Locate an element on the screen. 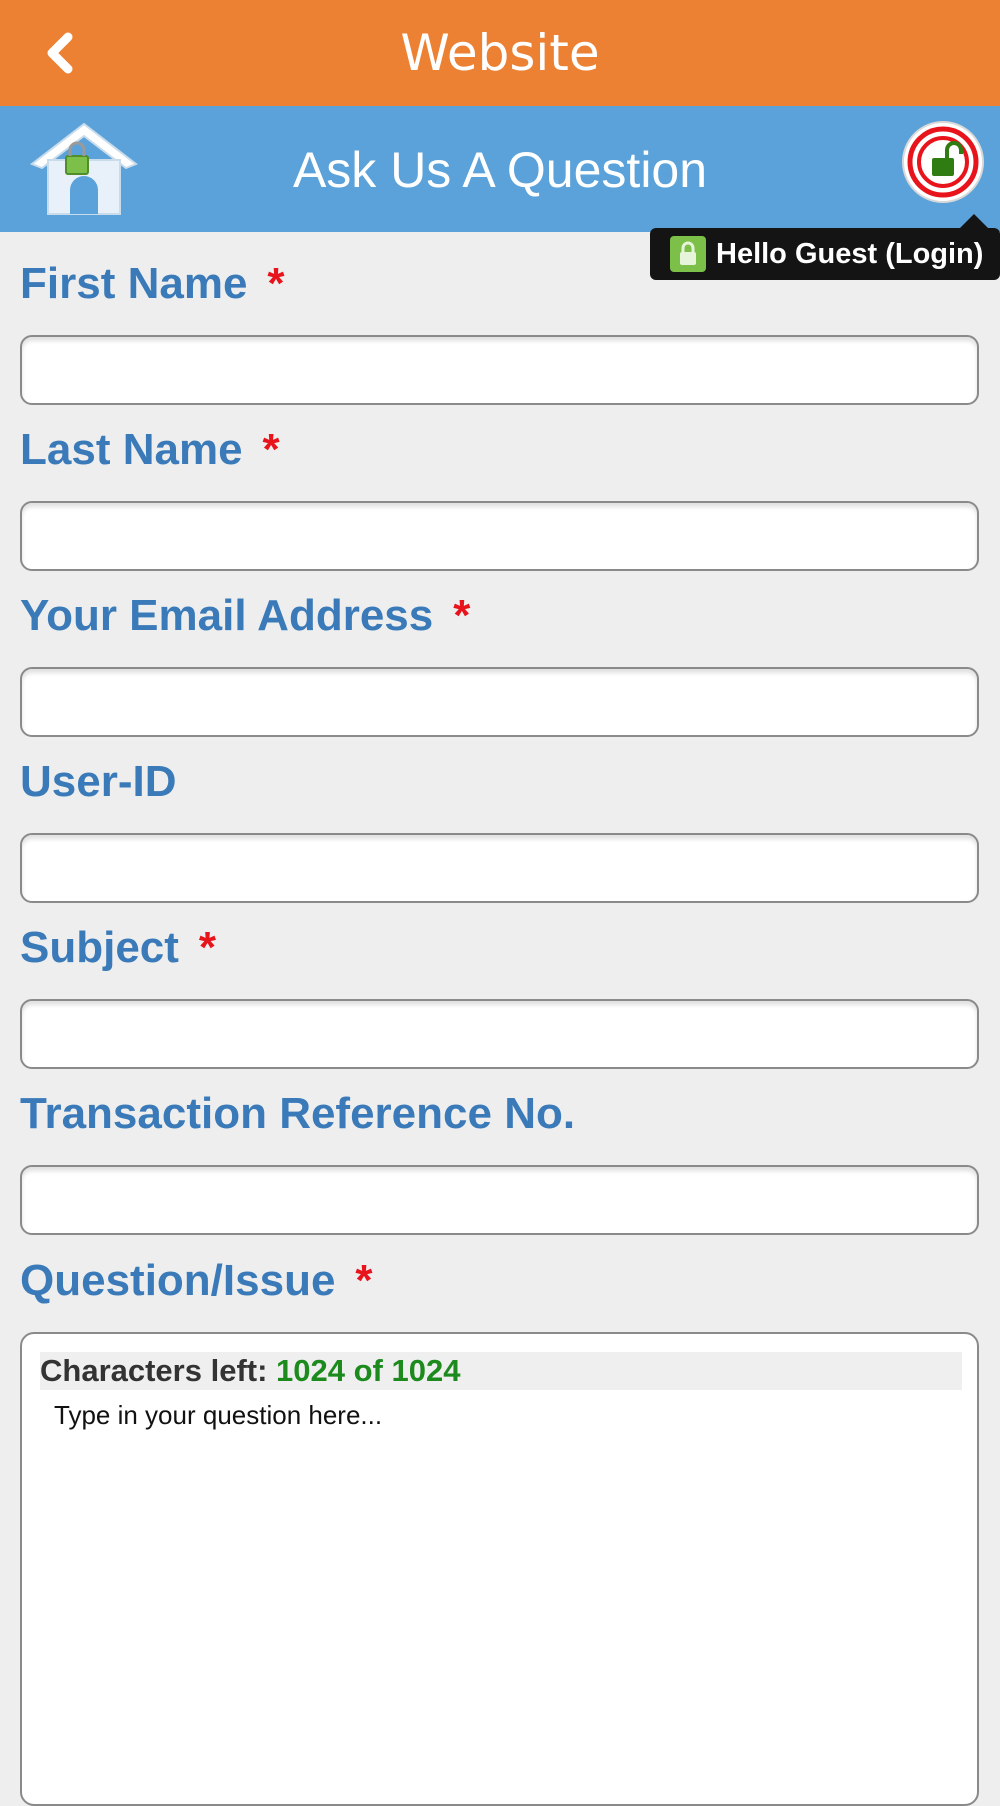 The width and height of the screenshot is (1000, 1806). user-id-label: User-ID is located at coordinates (98, 782).